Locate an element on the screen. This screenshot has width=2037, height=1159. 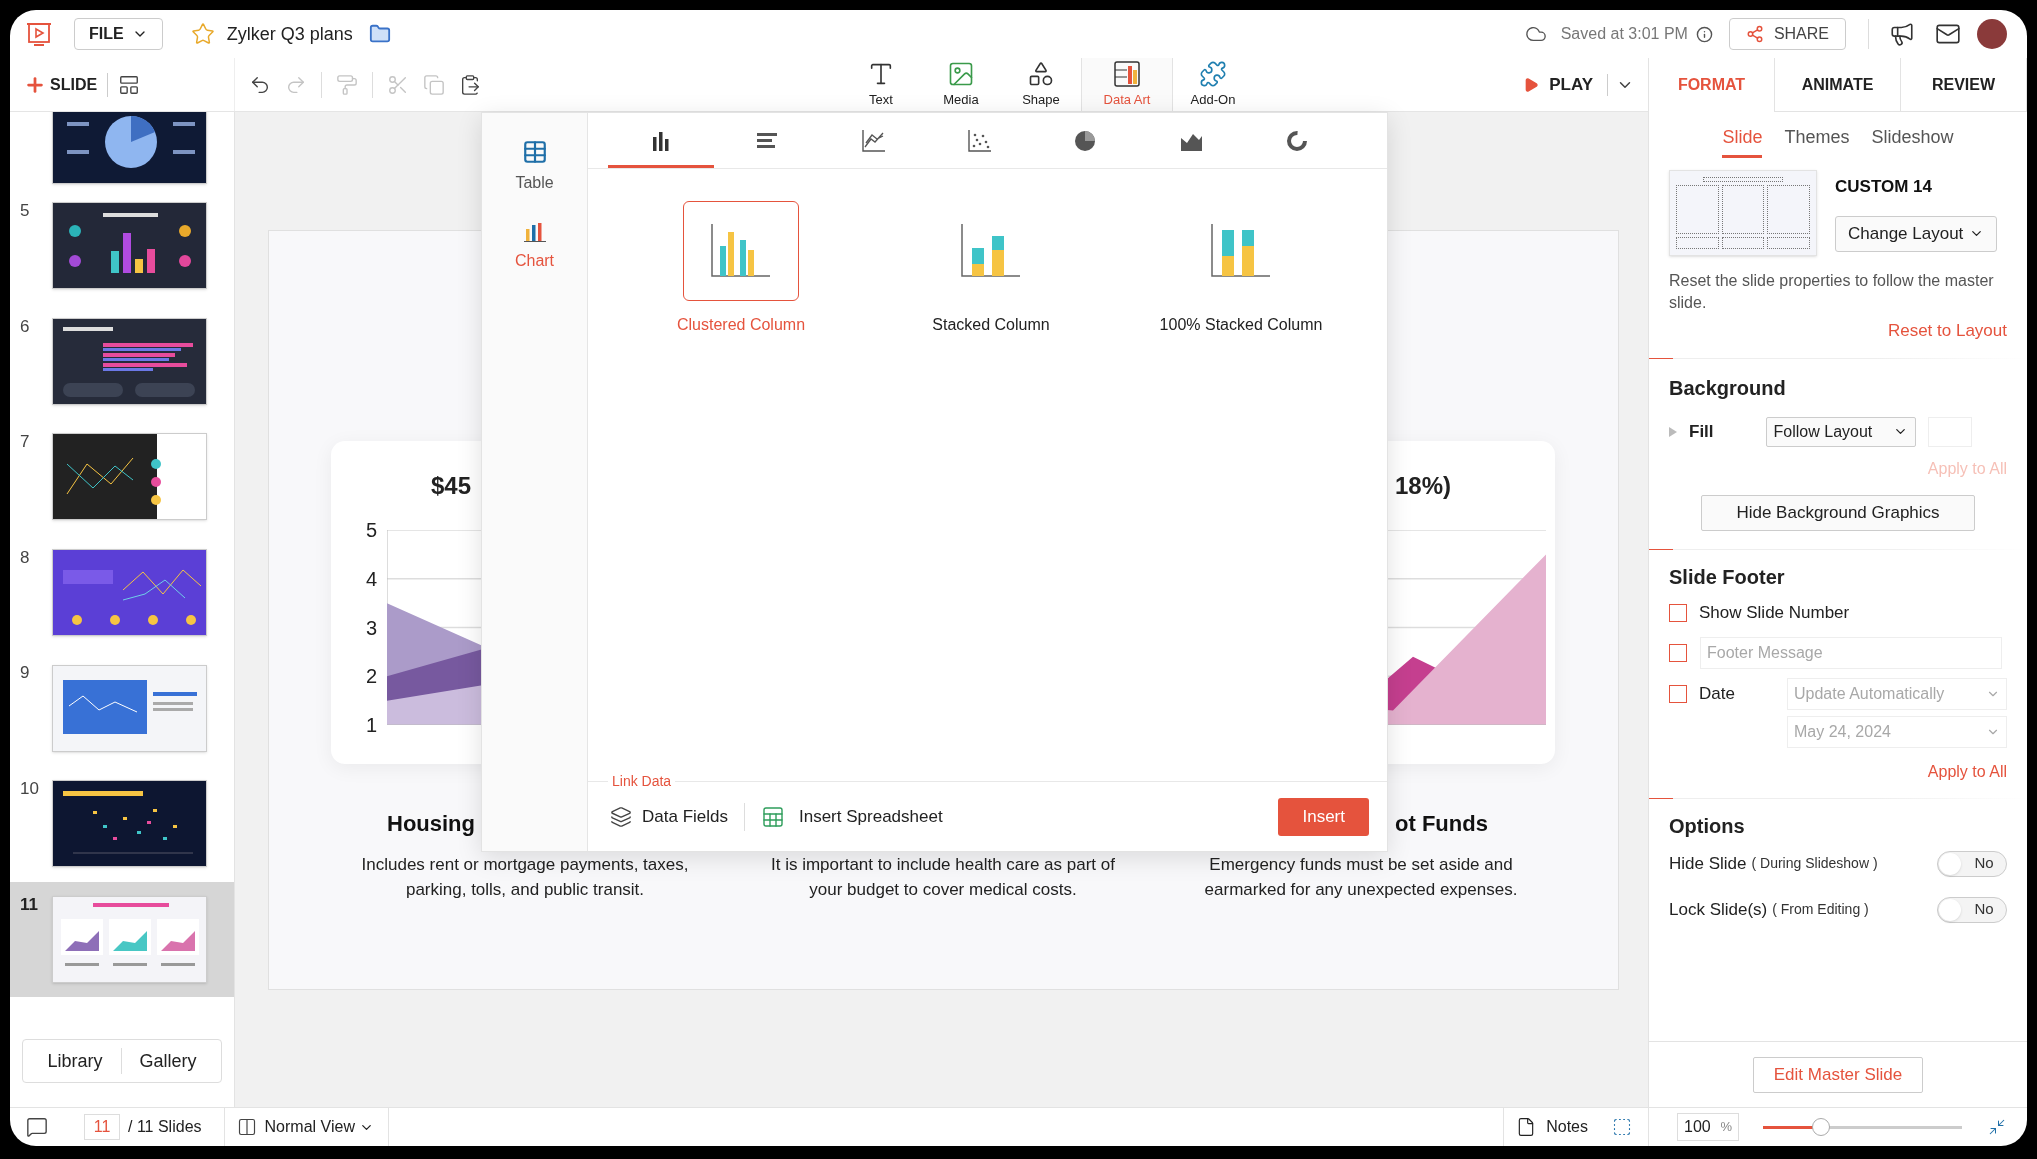
layout-name: CUSTOM 14 is located at coordinates (1884, 187).